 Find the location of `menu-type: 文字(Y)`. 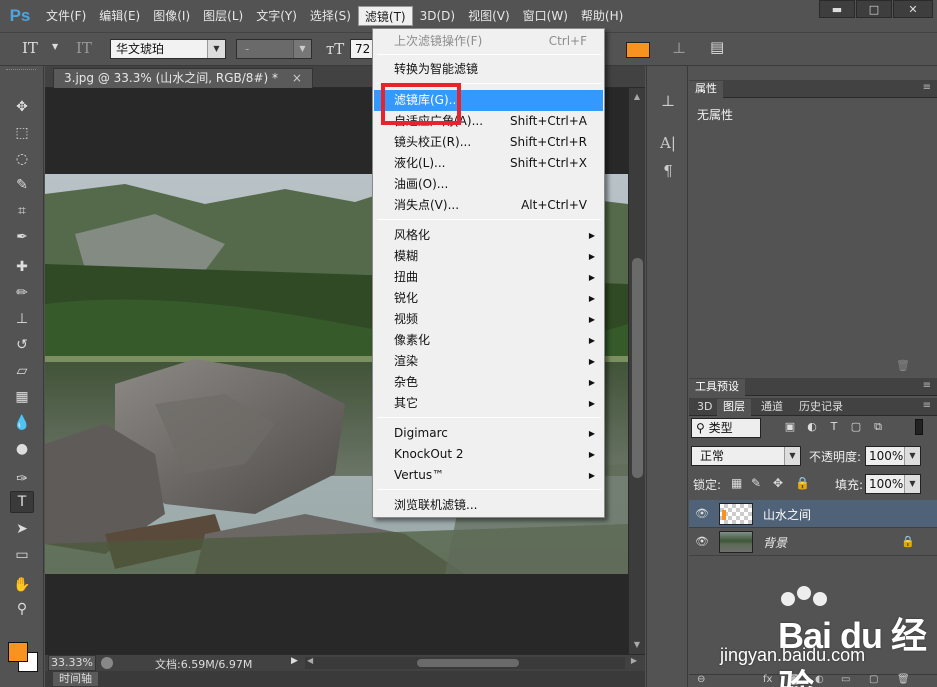

menu-type: 文字(Y) is located at coordinates (276, 16).